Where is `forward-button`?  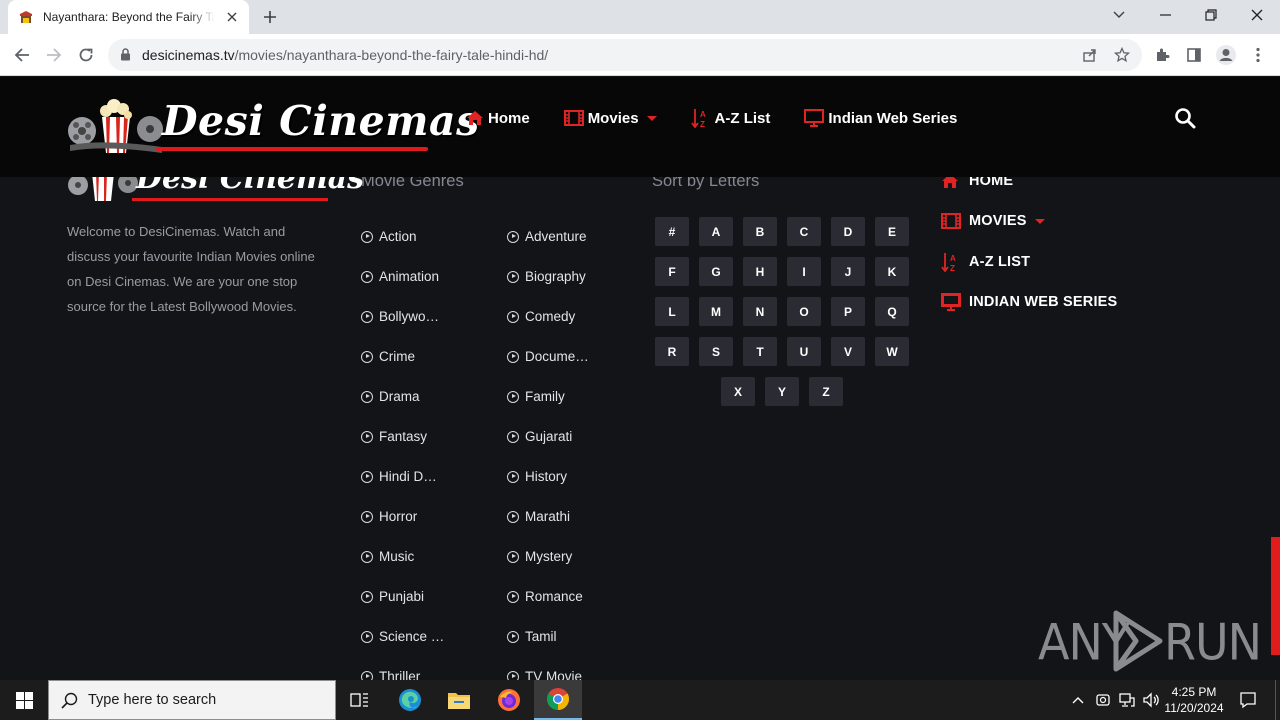
forward-button is located at coordinates (54, 55).